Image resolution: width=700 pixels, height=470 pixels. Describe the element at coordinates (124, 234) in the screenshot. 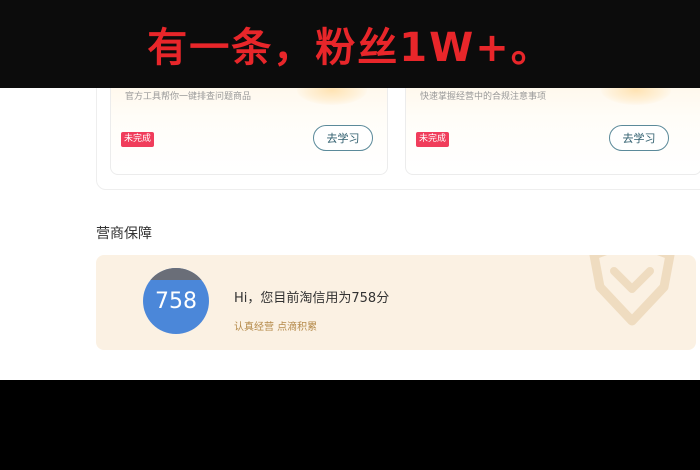

I see `section-title: 营商保障` at that location.